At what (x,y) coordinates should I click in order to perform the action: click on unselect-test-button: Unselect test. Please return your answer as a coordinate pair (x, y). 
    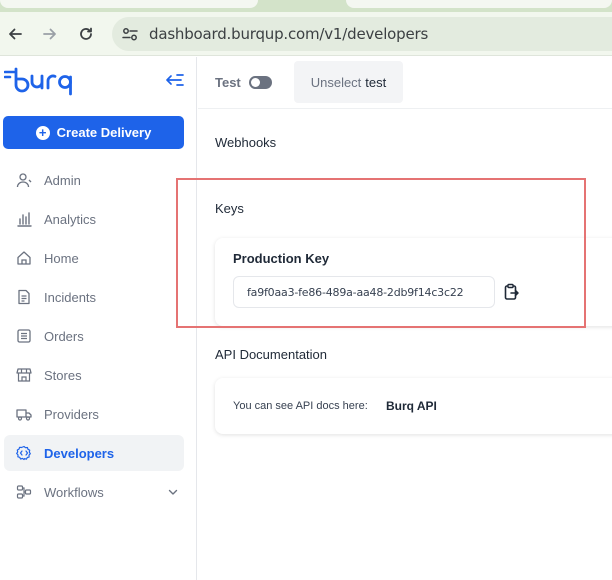
    Looking at the image, I should click on (348, 82).